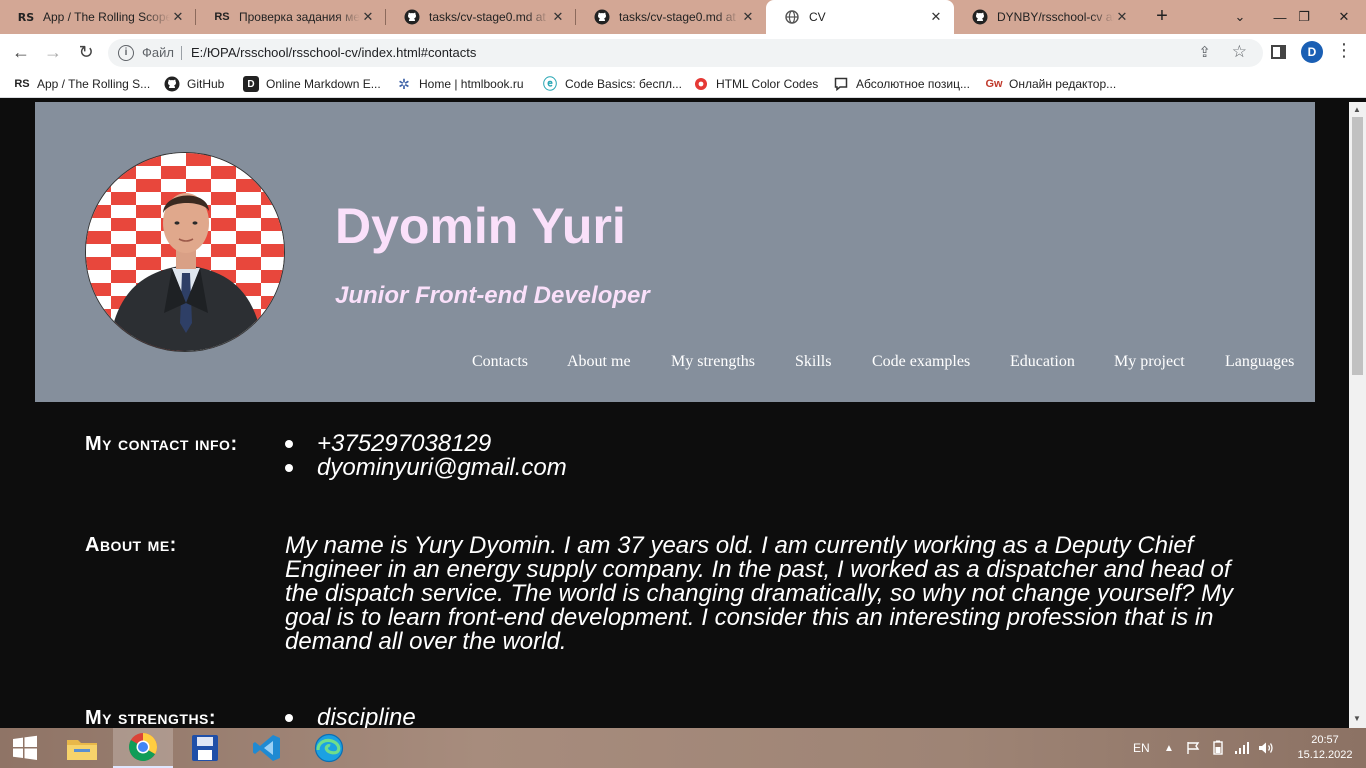 Image resolution: width=1366 pixels, height=768 pixels. I want to click on battery-icon, so click(1218, 748).